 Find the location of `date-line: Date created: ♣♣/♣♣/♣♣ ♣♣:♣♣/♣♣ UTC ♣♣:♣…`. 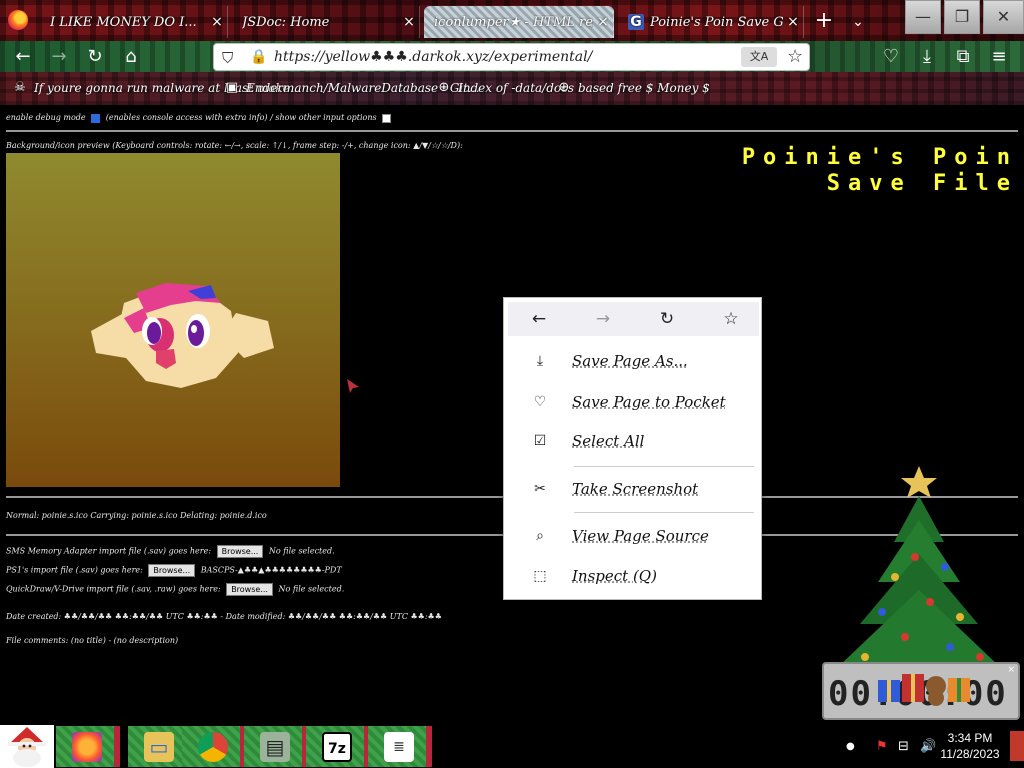

date-line: Date created: ♣♣/♣♣/♣♣ ♣♣:♣♣/♣♣ UTC ♣♣:♣… is located at coordinates (224, 616).